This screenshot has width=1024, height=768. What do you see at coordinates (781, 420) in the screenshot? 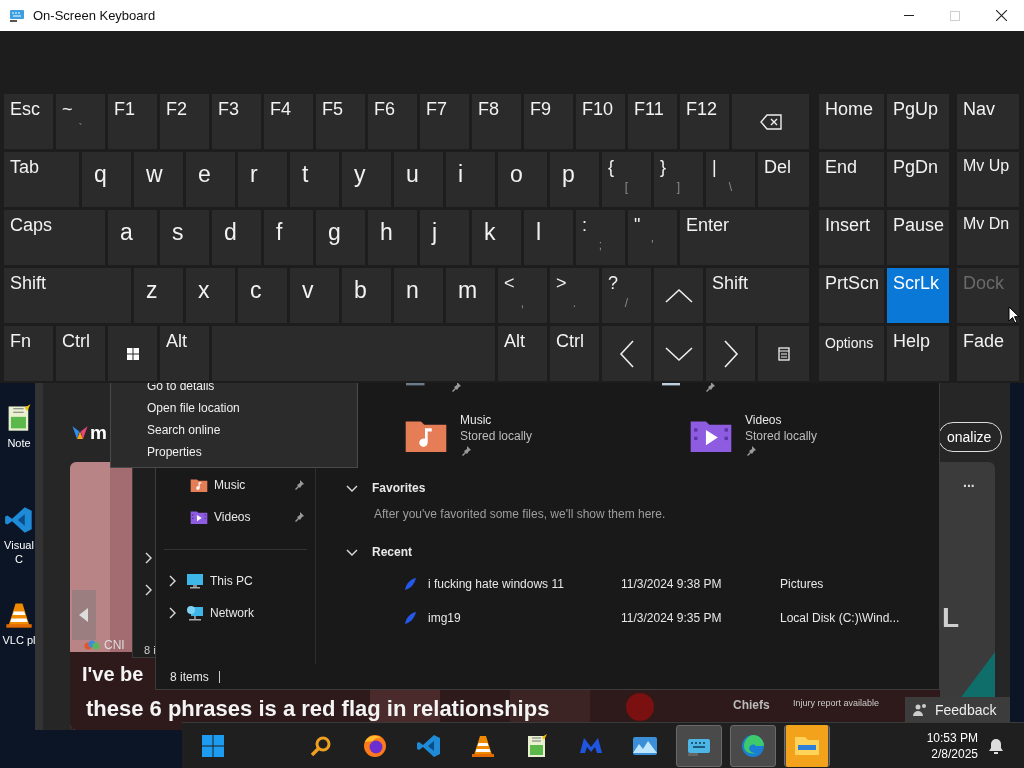
I see `tile-name: Videos` at bounding box center [781, 420].